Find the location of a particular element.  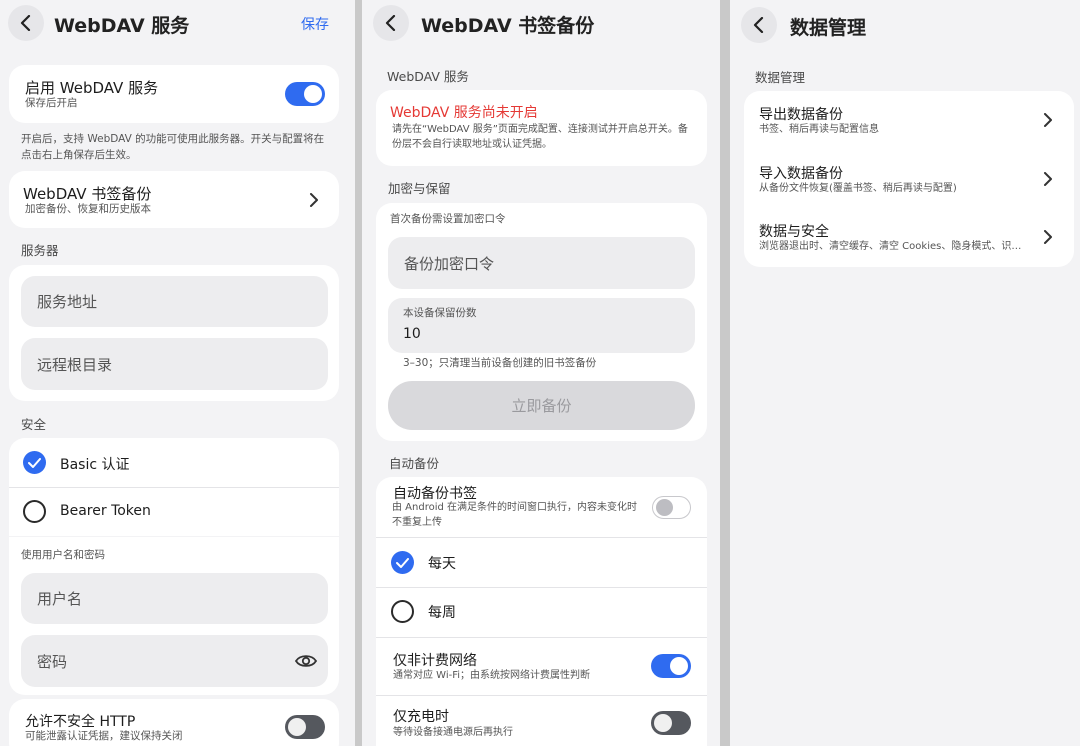

data-security-label: 数据与安全 is located at coordinates (794, 232).